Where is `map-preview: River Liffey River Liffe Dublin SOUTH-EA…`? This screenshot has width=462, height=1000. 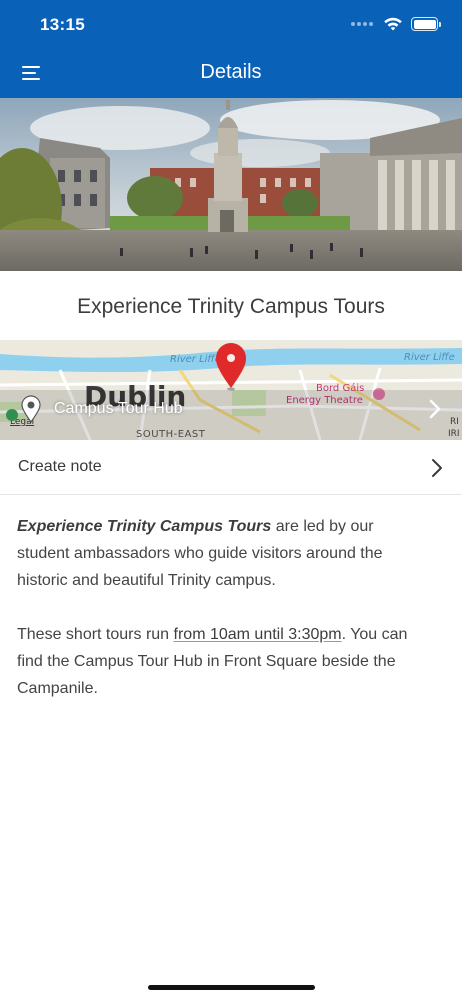 map-preview: River Liffey River Liffe Dublin SOUTH-EA… is located at coordinates (231, 390).